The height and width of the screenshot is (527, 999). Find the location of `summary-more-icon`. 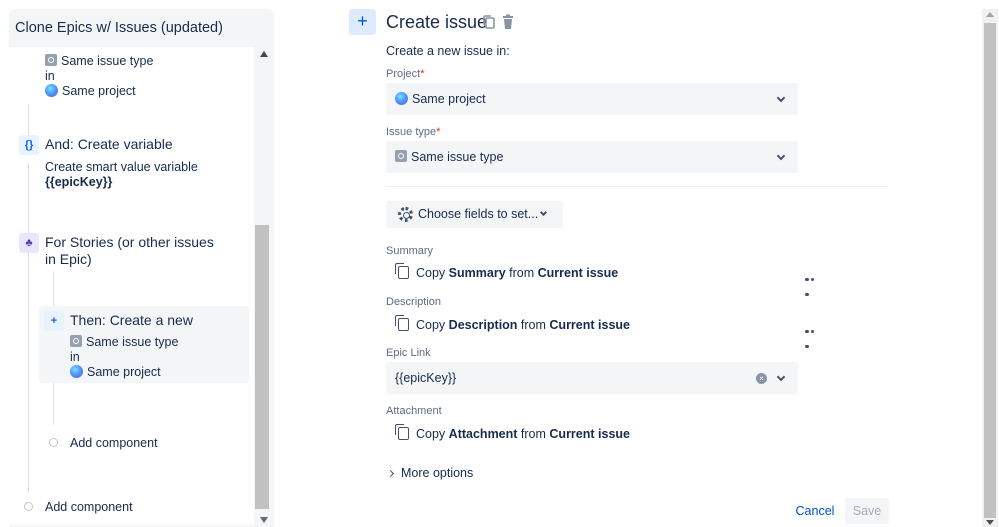

summary-more-icon is located at coordinates (813, 282).